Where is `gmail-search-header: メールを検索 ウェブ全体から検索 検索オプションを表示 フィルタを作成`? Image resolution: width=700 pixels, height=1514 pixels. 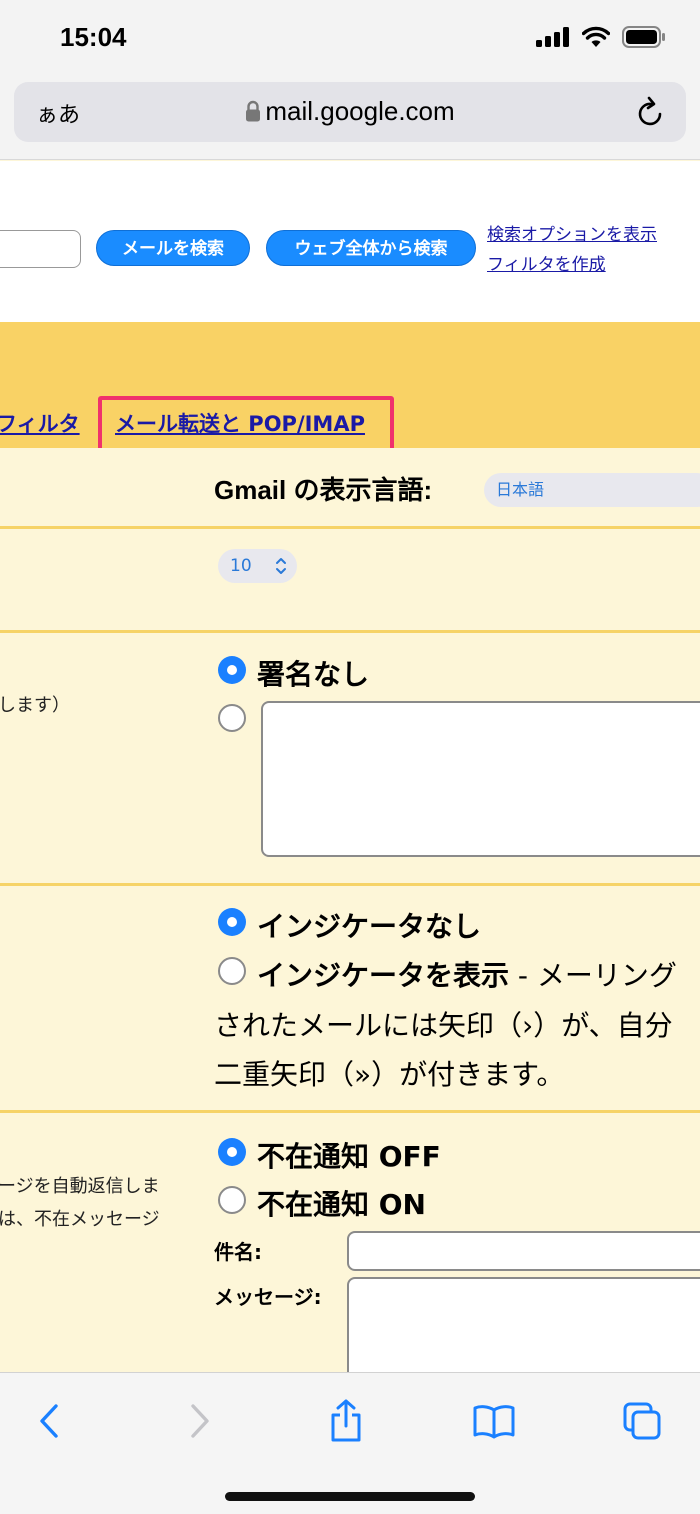 gmail-search-header: メールを検索 ウェブ全体から検索 検索オプションを表示 フィルタを作成 is located at coordinates (350, 242).